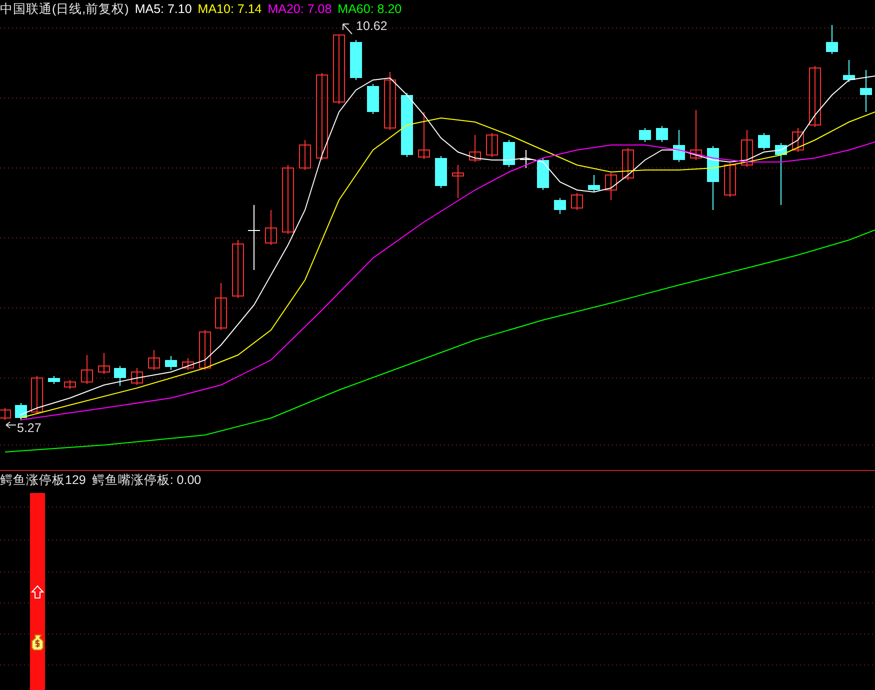 The image size is (875, 690). Describe the element at coordinates (230, 9) in the screenshot. I see `indicator-value: MA10: 7.14` at that location.